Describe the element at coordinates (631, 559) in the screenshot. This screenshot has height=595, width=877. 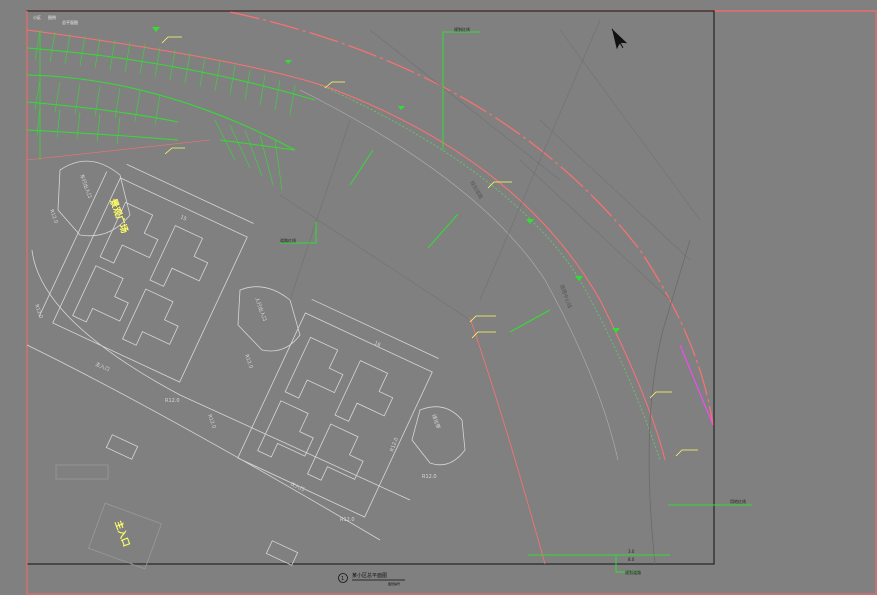
I see `callout-bottom-b: 8.0` at that location.